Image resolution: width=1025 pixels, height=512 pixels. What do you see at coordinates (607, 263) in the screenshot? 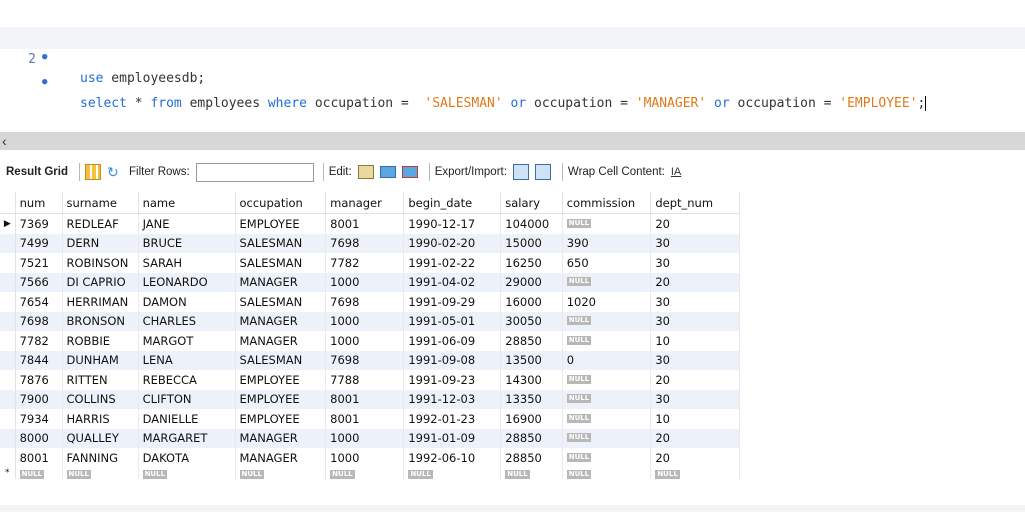
I see `cell-commission: 650` at bounding box center [607, 263].